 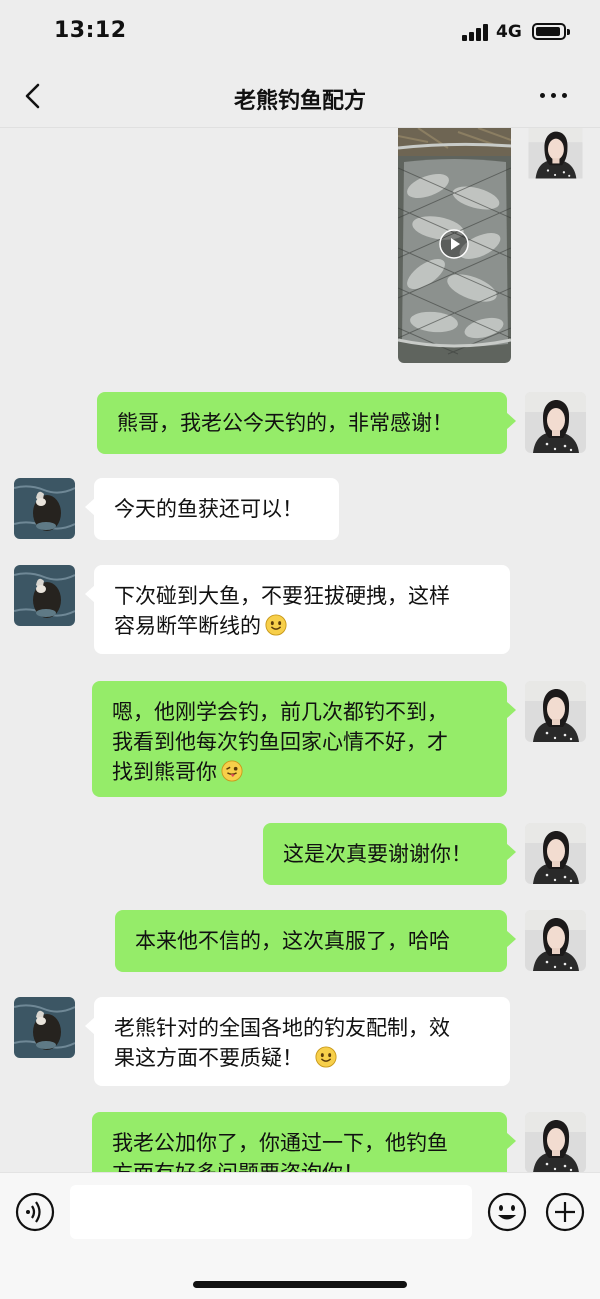 I want to click on message-bubble-sent: 我老公加你了，你通过一下，他钓鱼 方面有好多问题要咨询你！, so click(x=304, y=1142).